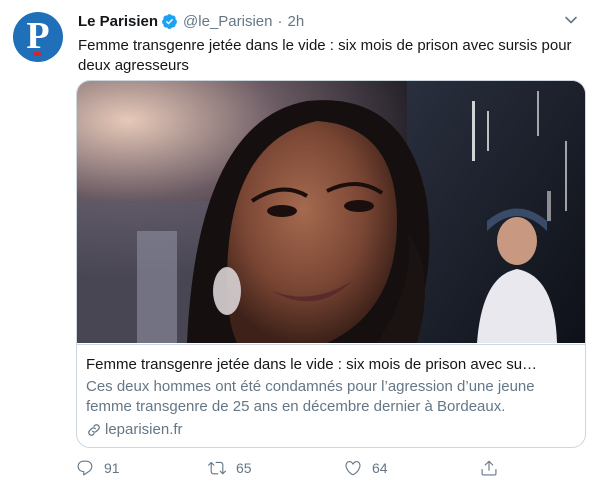 The image size is (598, 489). What do you see at coordinates (366, 468) in the screenshot?
I see `like-button: 64` at bounding box center [366, 468].